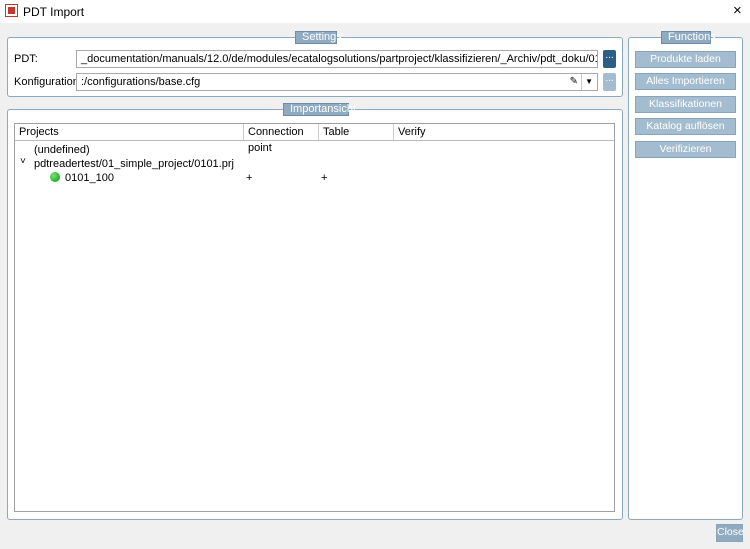 The image size is (750, 549). Describe the element at coordinates (324, 178) in the screenshot. I see `table-value: +` at that location.